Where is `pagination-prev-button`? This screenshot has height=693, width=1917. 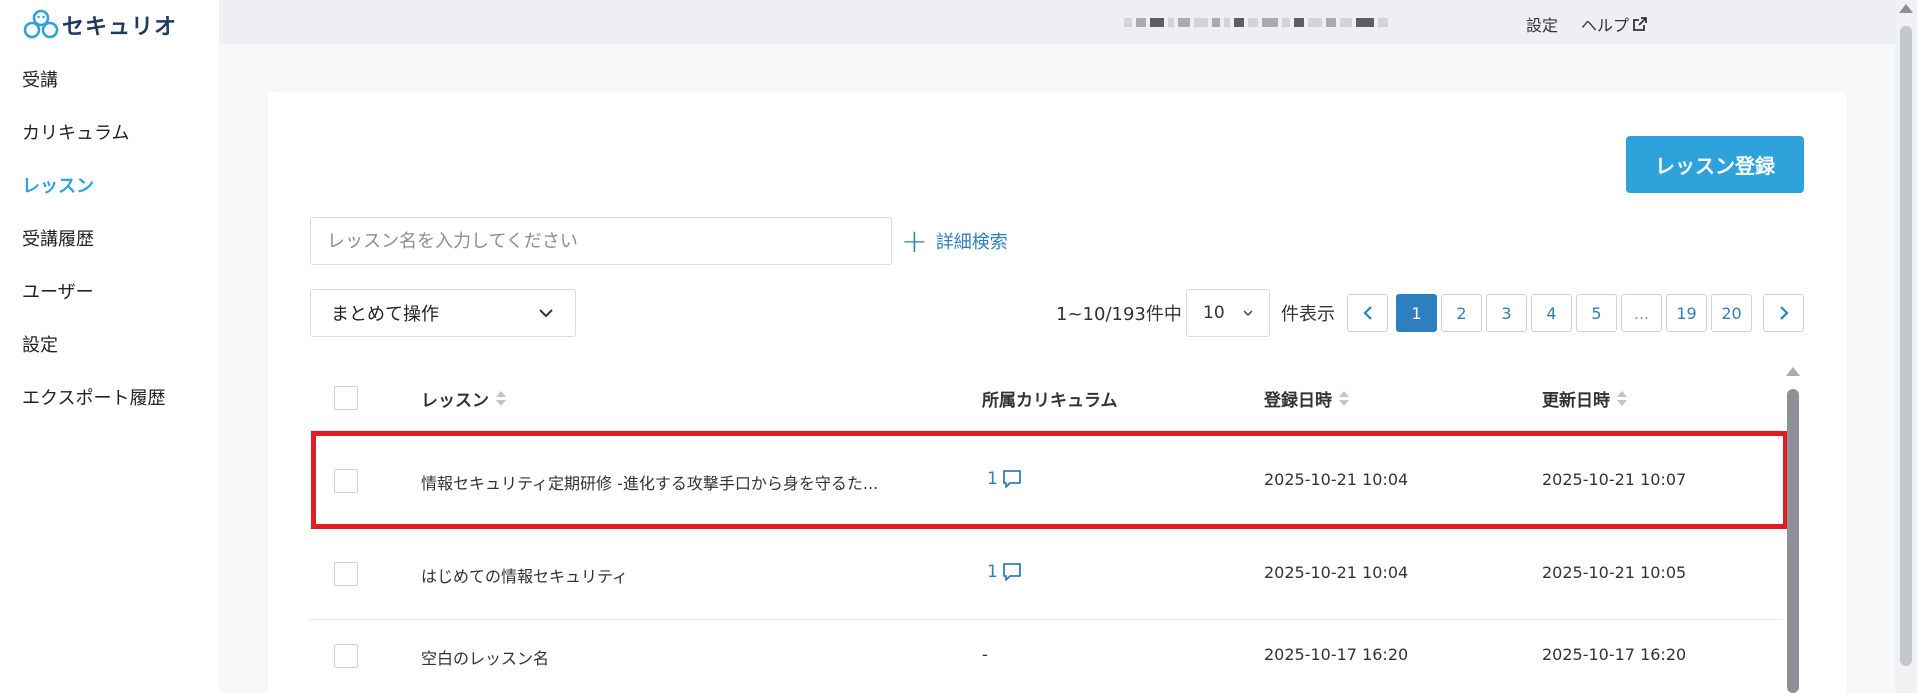
pagination-prev-button is located at coordinates (1367, 313).